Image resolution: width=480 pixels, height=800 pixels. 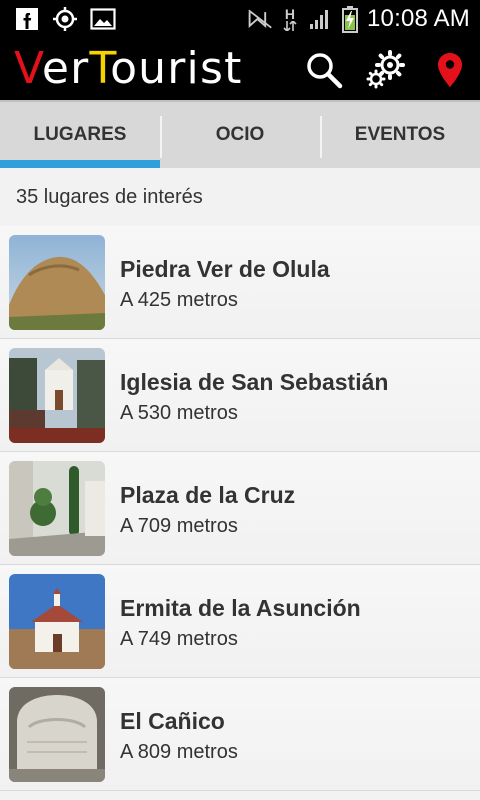 I want to click on status-time: 10:08 AM, so click(x=418, y=18).